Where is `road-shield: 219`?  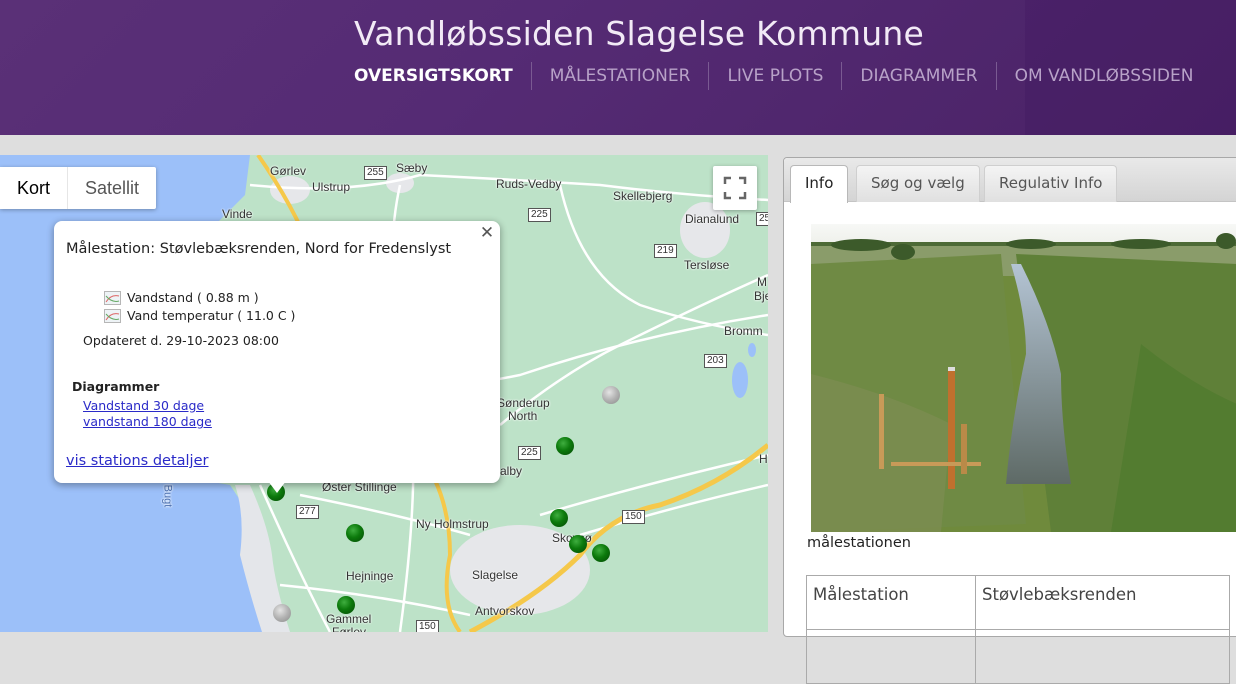
road-shield: 219 is located at coordinates (665, 251).